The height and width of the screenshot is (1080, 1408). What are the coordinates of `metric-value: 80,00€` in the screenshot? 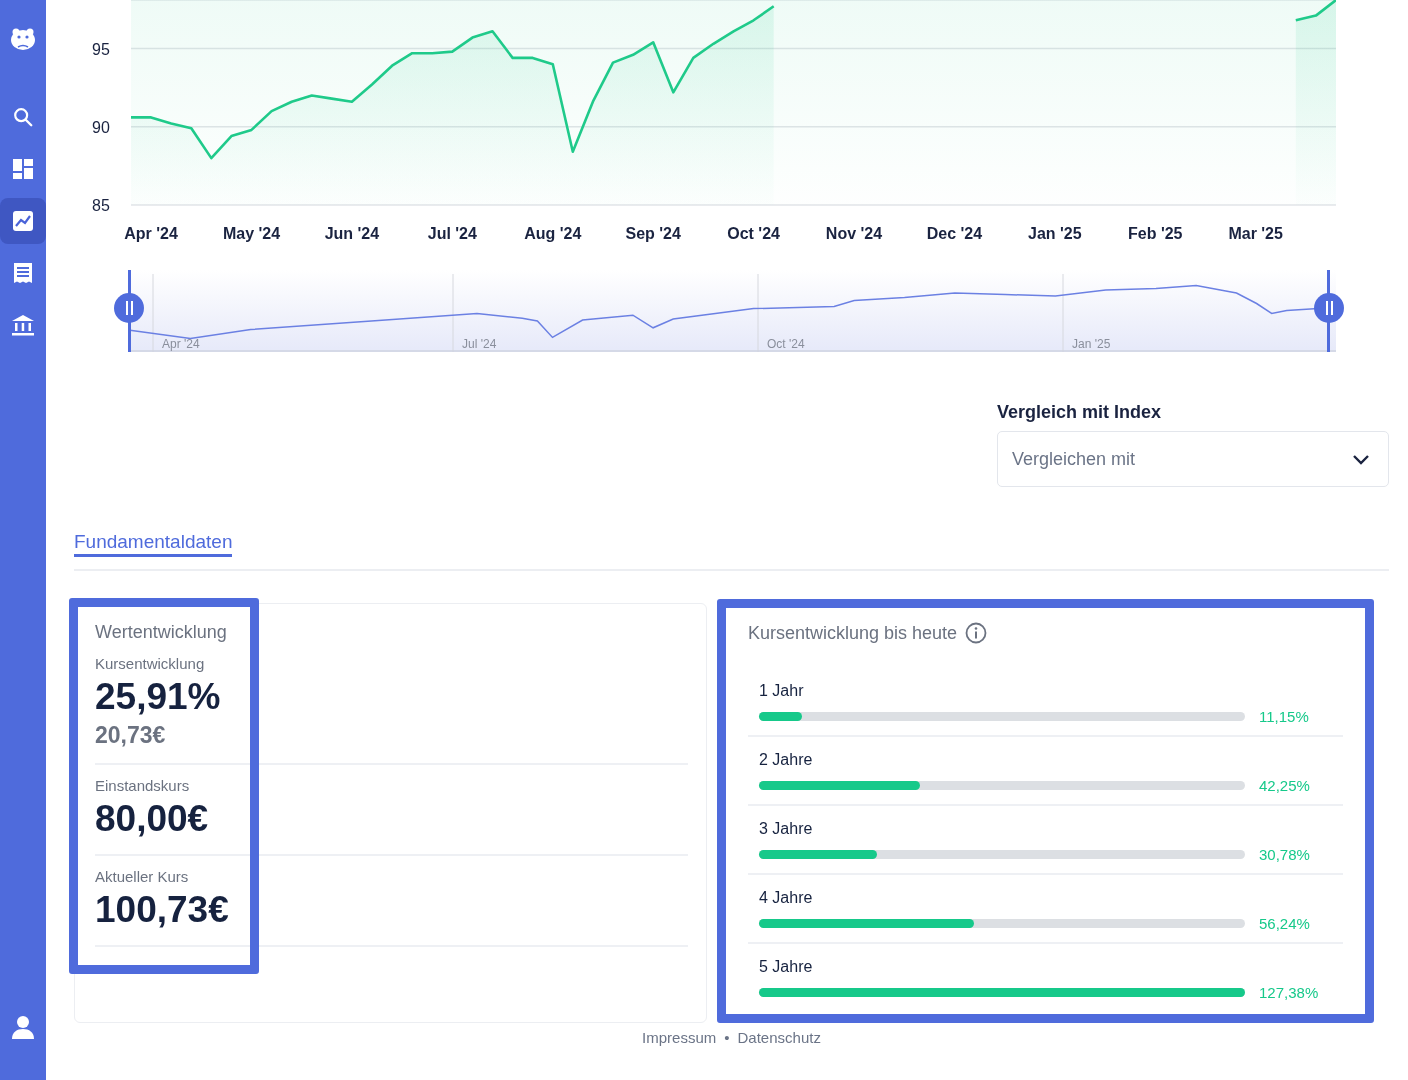 It's located at (152, 819).